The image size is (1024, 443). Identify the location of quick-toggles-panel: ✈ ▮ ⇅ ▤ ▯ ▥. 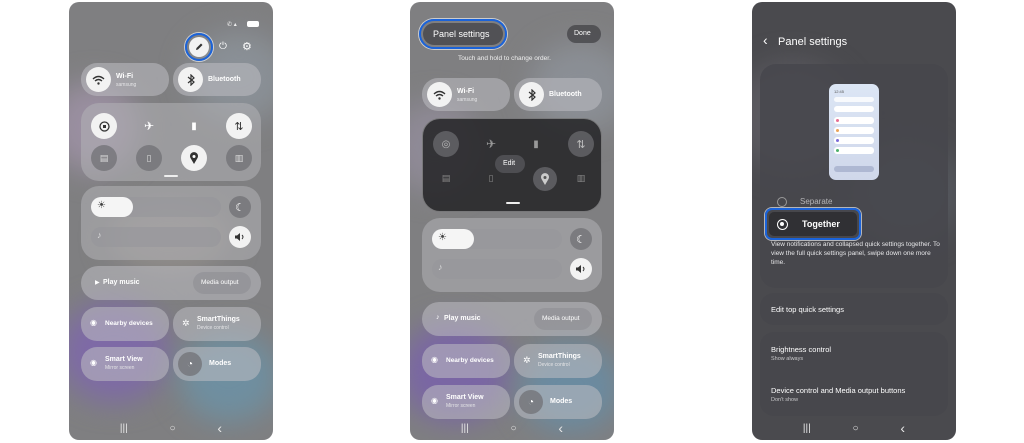
(171, 142).